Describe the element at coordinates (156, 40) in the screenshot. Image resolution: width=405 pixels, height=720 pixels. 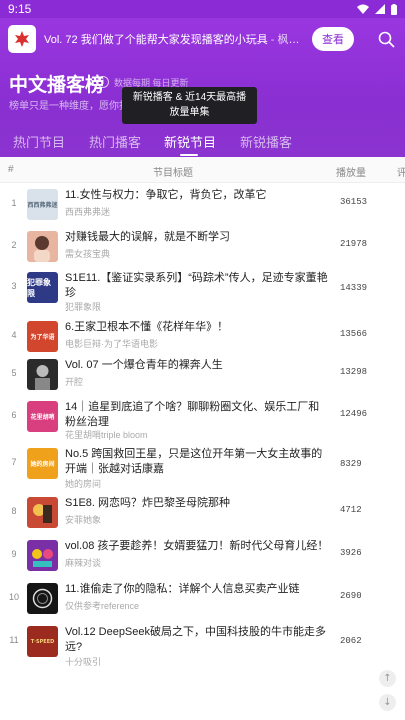
I see `promo-episode-title: Vol. 72 我们做了个能帮大家发现播客的小玩具` at that location.